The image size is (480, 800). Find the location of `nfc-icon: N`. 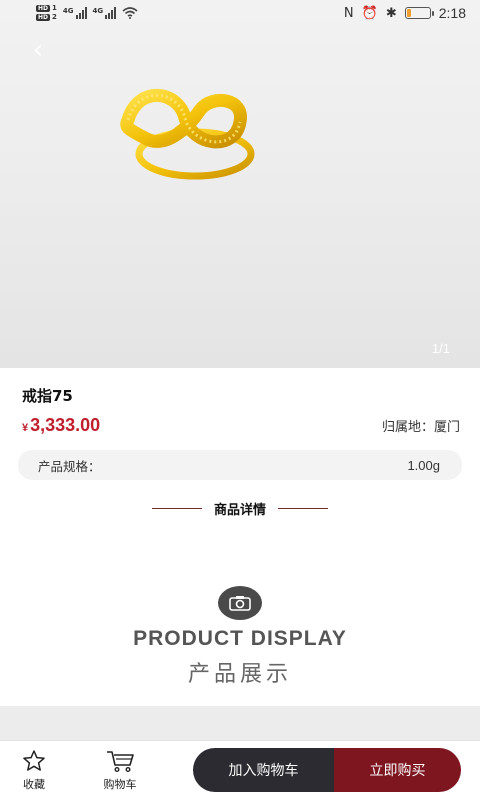

nfc-icon: N is located at coordinates (348, 13).